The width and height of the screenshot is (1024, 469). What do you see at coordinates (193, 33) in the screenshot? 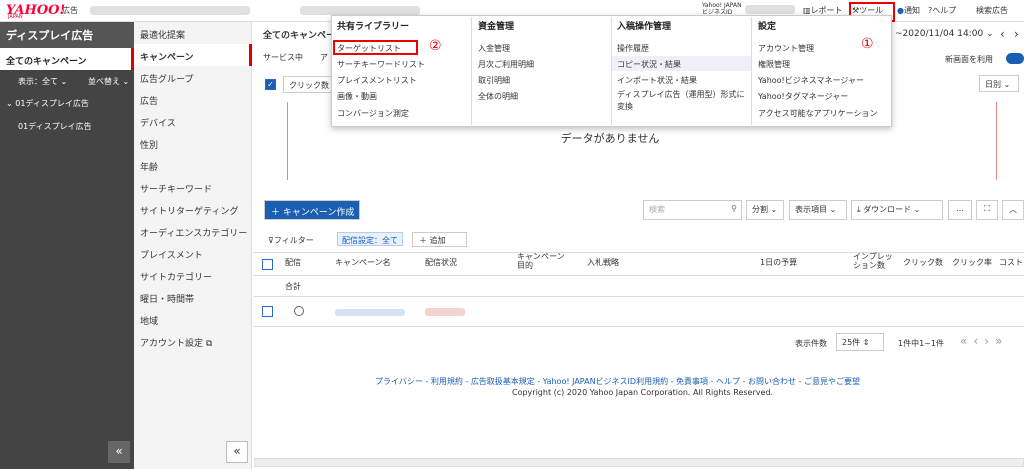
I see `subnav-item-optimization: 最適化提案` at bounding box center [193, 33].